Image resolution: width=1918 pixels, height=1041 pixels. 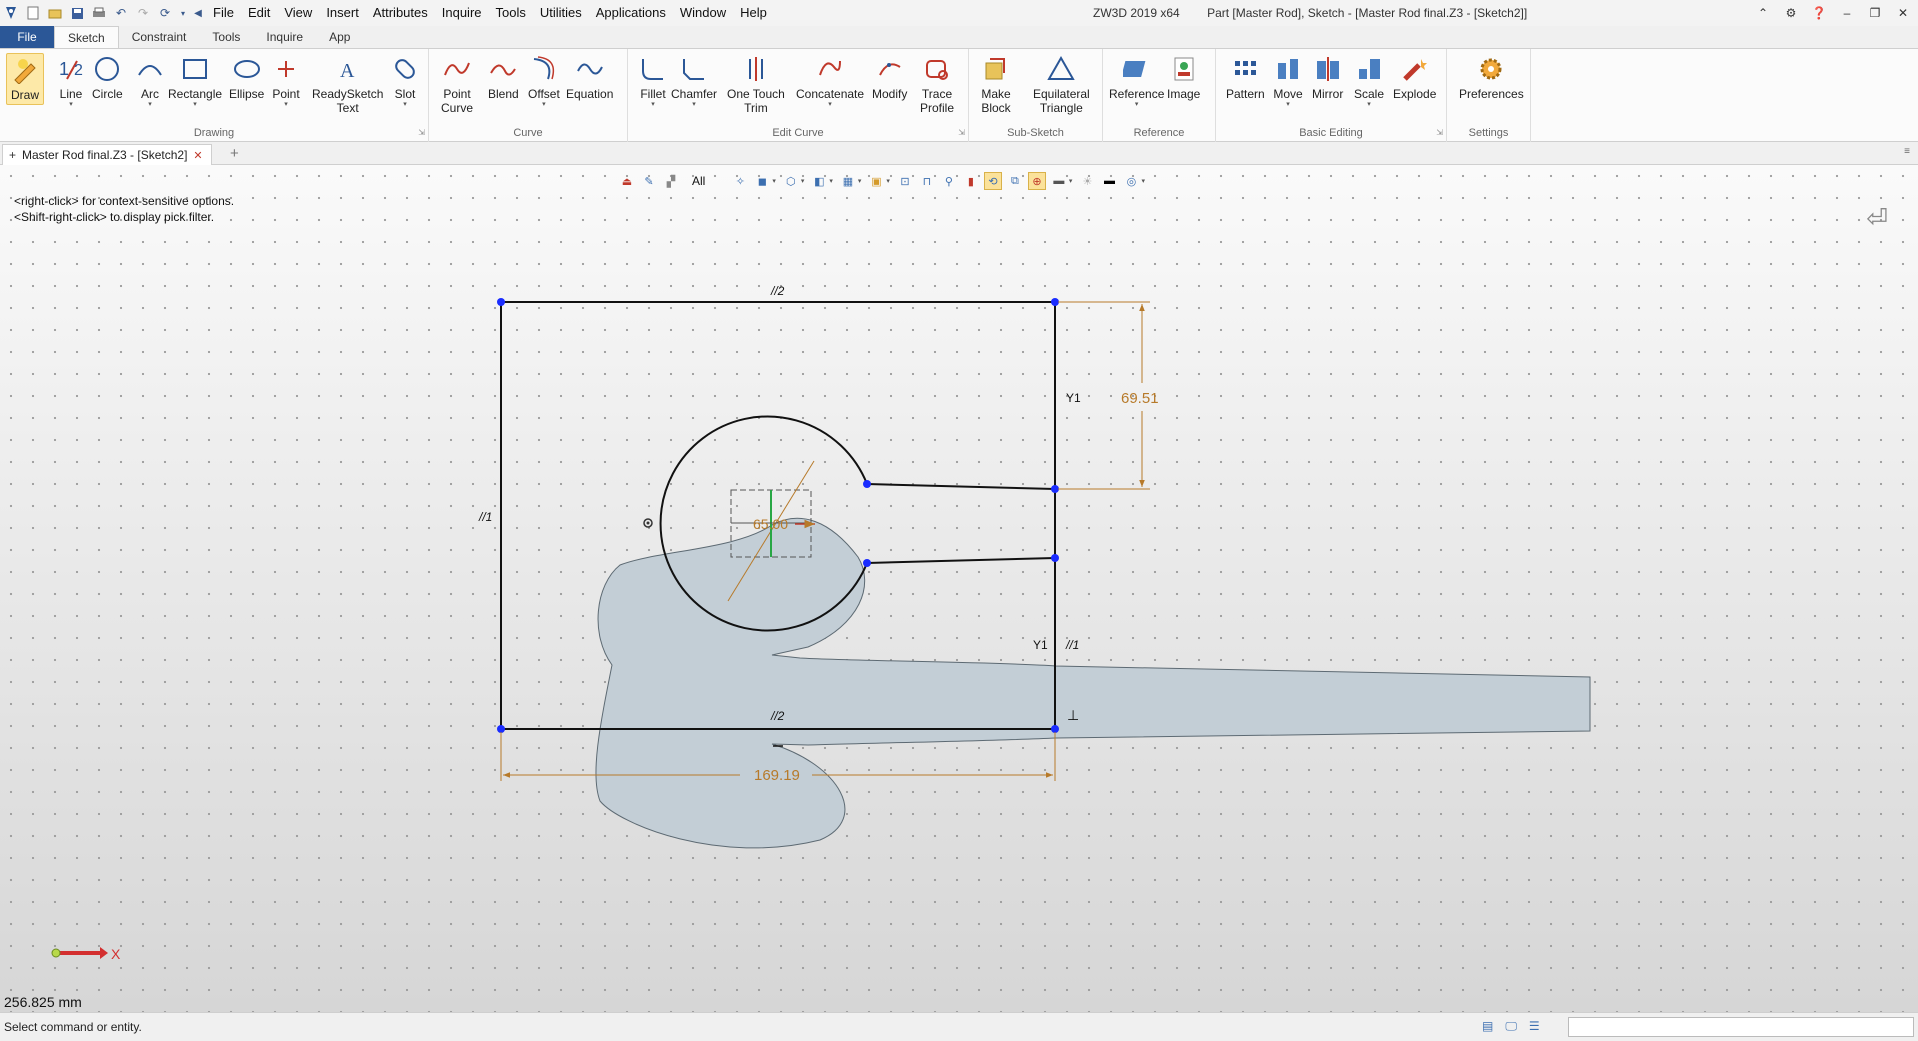 What do you see at coordinates (197, 155) in the screenshot?
I see `close-tab-icon: ✕` at bounding box center [197, 155].